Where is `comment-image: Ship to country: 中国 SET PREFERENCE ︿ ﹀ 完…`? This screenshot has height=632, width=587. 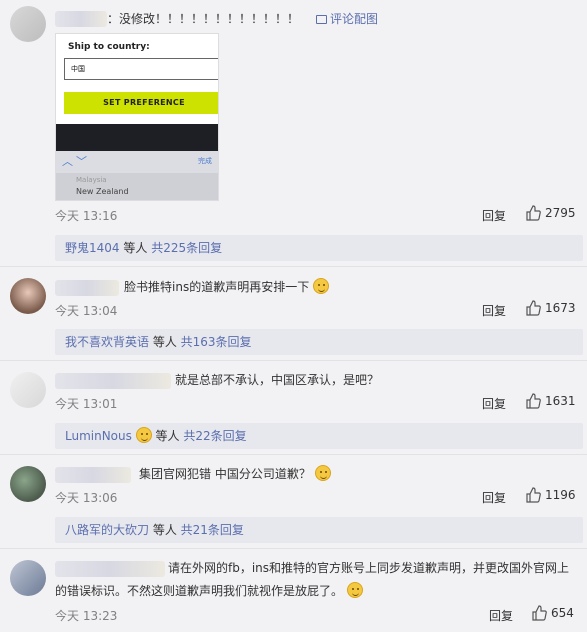 comment-image: Ship to country: 中国 SET PREFERENCE ︿ ﹀ 完… is located at coordinates (137, 117).